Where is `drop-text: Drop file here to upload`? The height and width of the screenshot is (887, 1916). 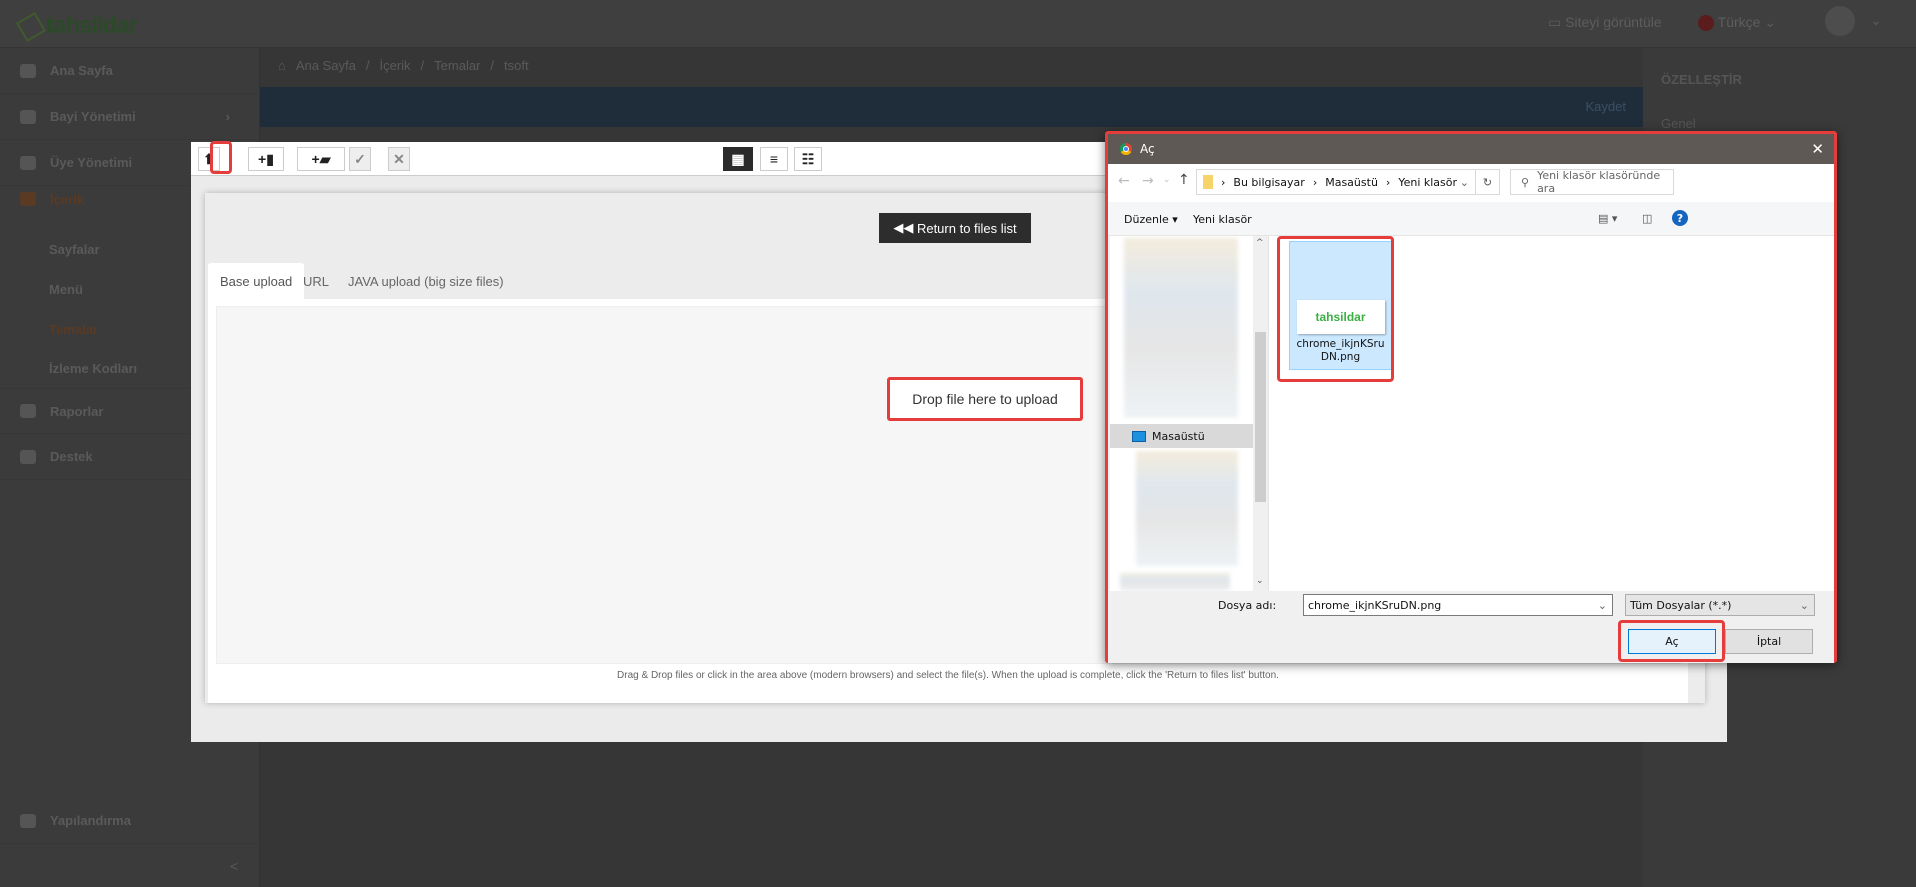
drop-text: Drop file here to upload is located at coordinates (985, 399).